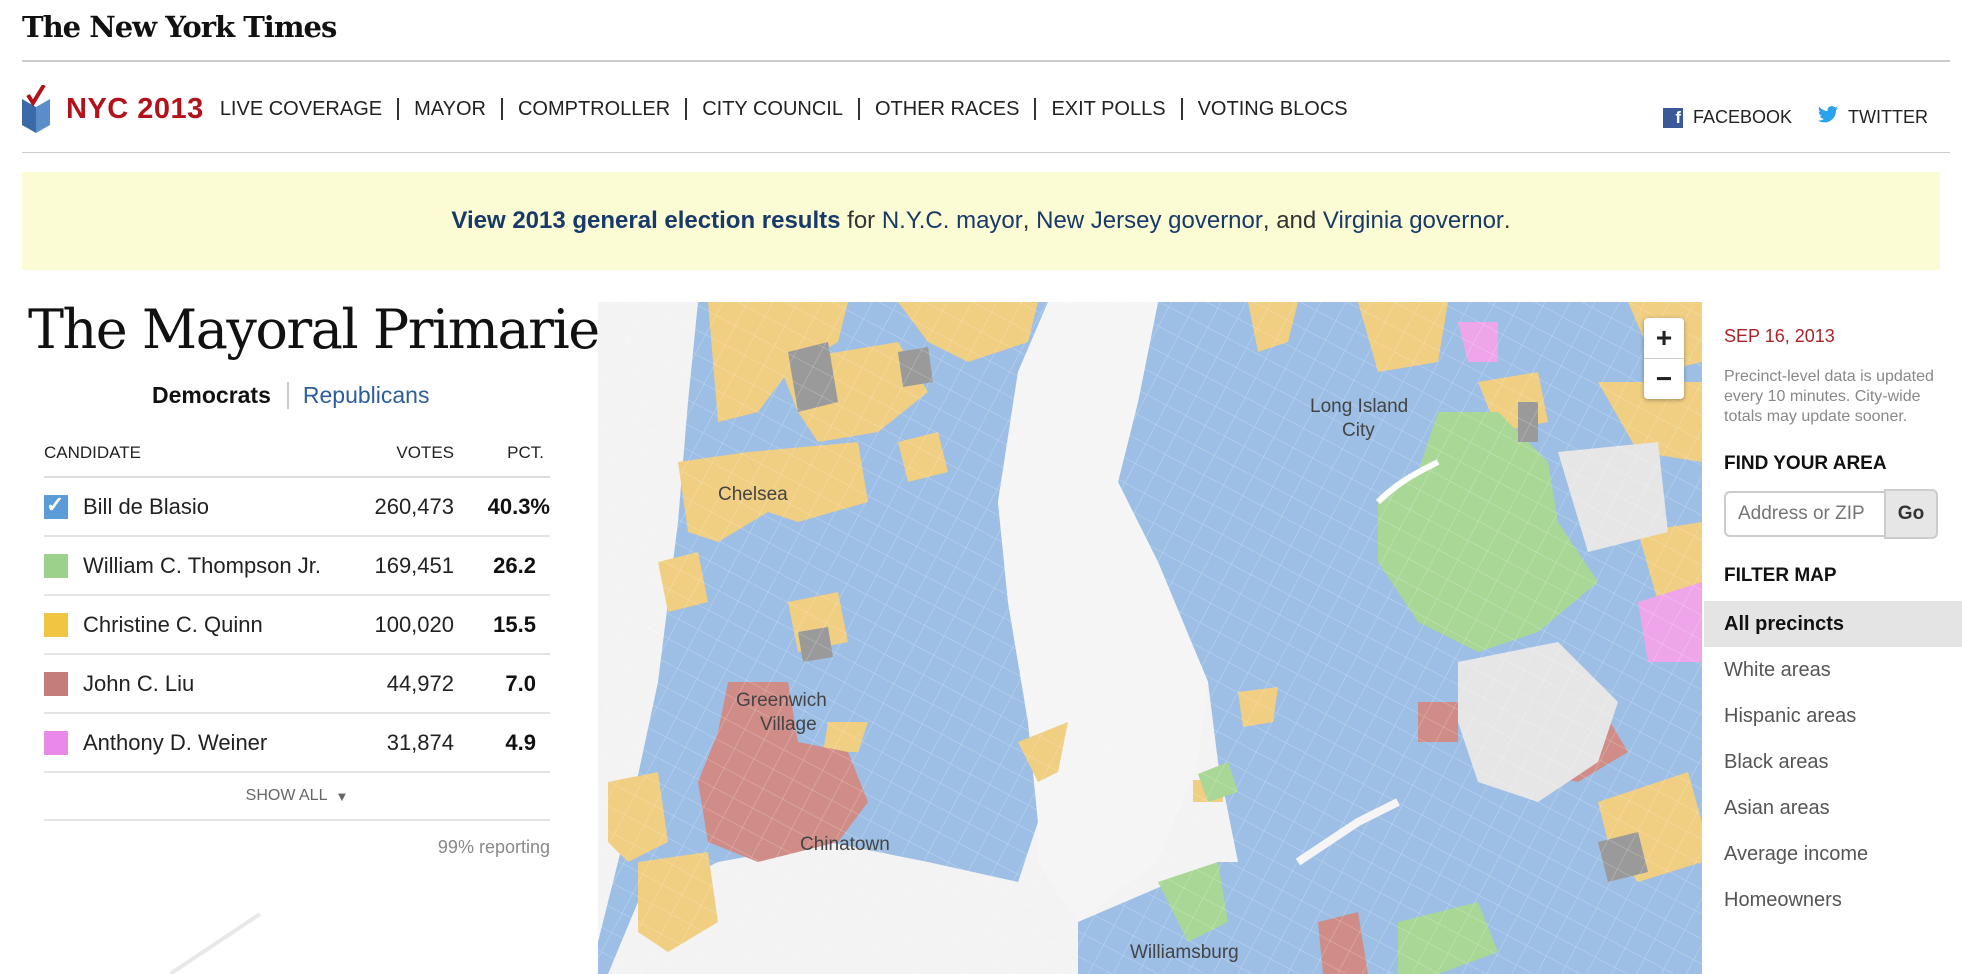 Image resolution: width=1962 pixels, height=974 pixels. What do you see at coordinates (175, 742) in the screenshot?
I see `candidate-name: Anthony D. Weiner` at bounding box center [175, 742].